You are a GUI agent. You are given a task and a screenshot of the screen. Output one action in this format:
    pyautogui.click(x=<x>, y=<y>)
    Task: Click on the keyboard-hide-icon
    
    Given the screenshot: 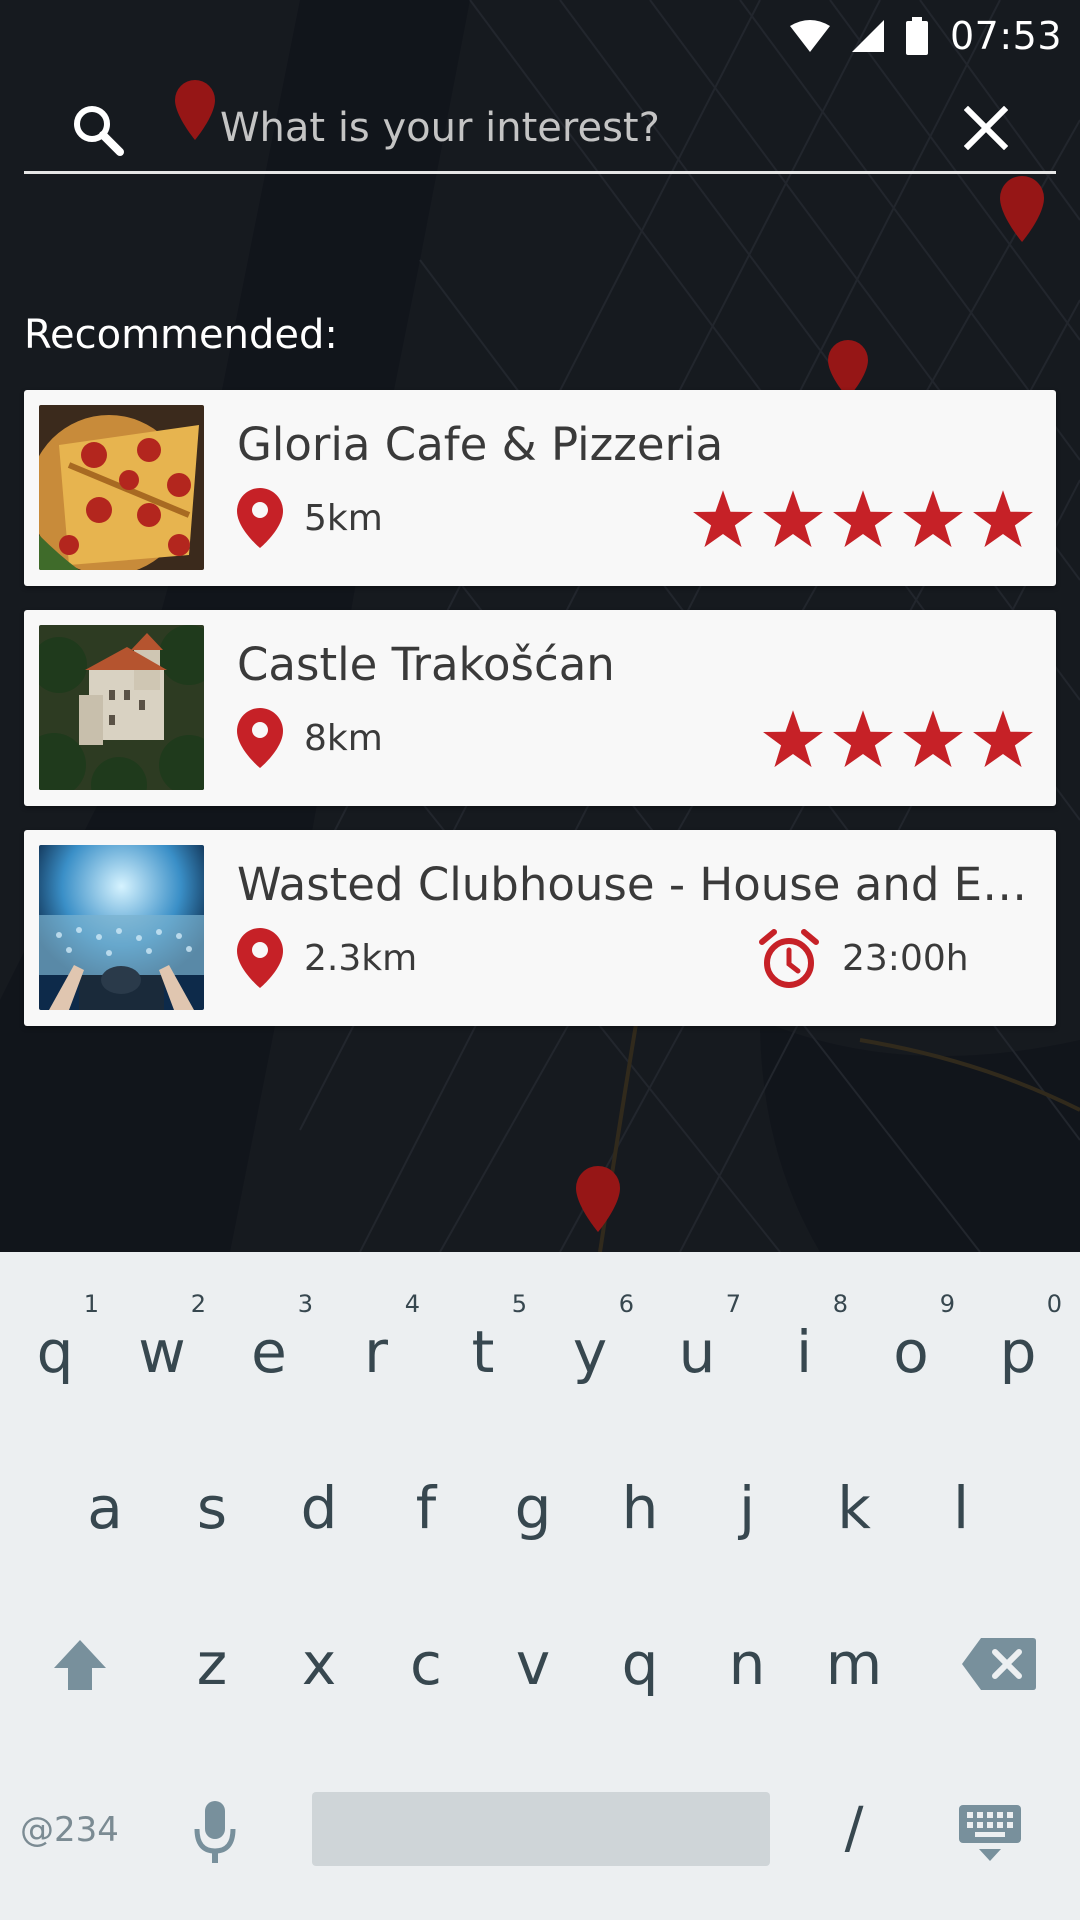 What is the action you would take?
    pyautogui.click(x=990, y=1834)
    